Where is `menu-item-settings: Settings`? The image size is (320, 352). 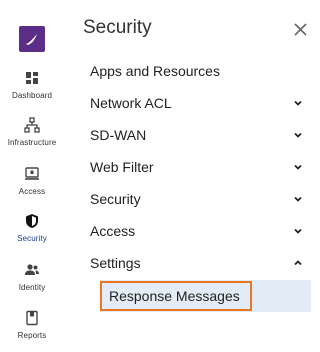 menu-item-settings: Settings is located at coordinates (196, 263).